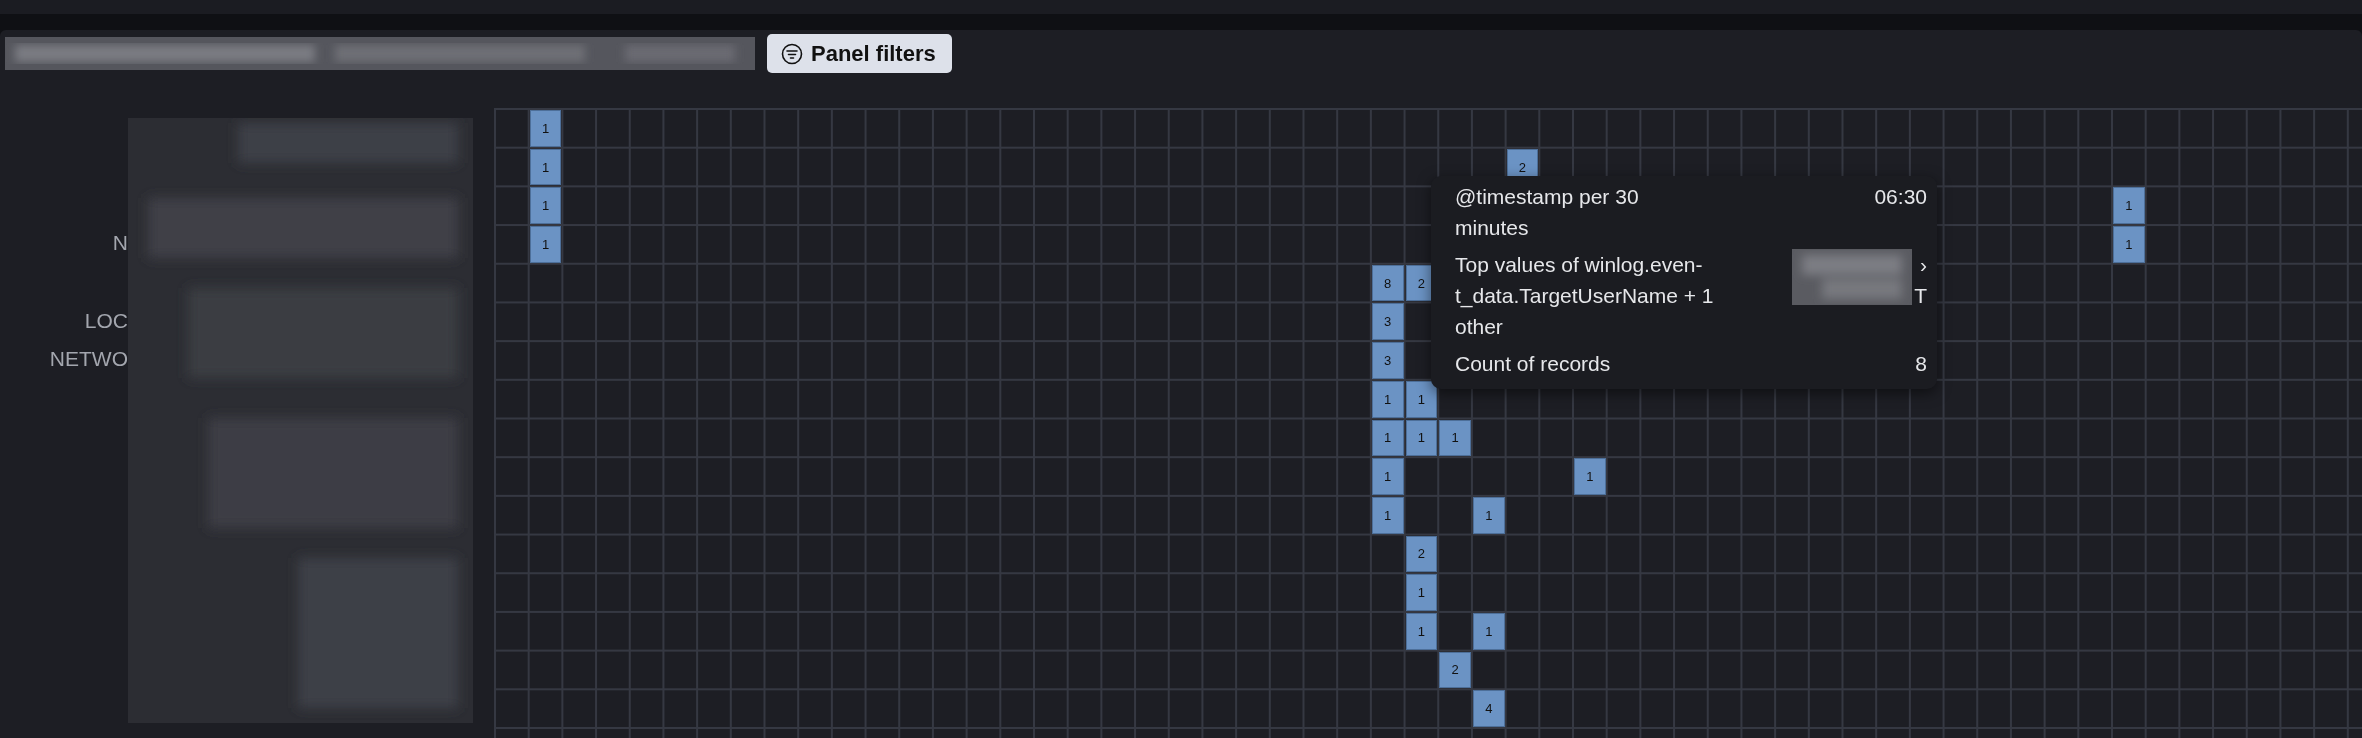 The image size is (2362, 738). I want to click on tooltip-label: @timestamp per 30 minutes, so click(1547, 212).